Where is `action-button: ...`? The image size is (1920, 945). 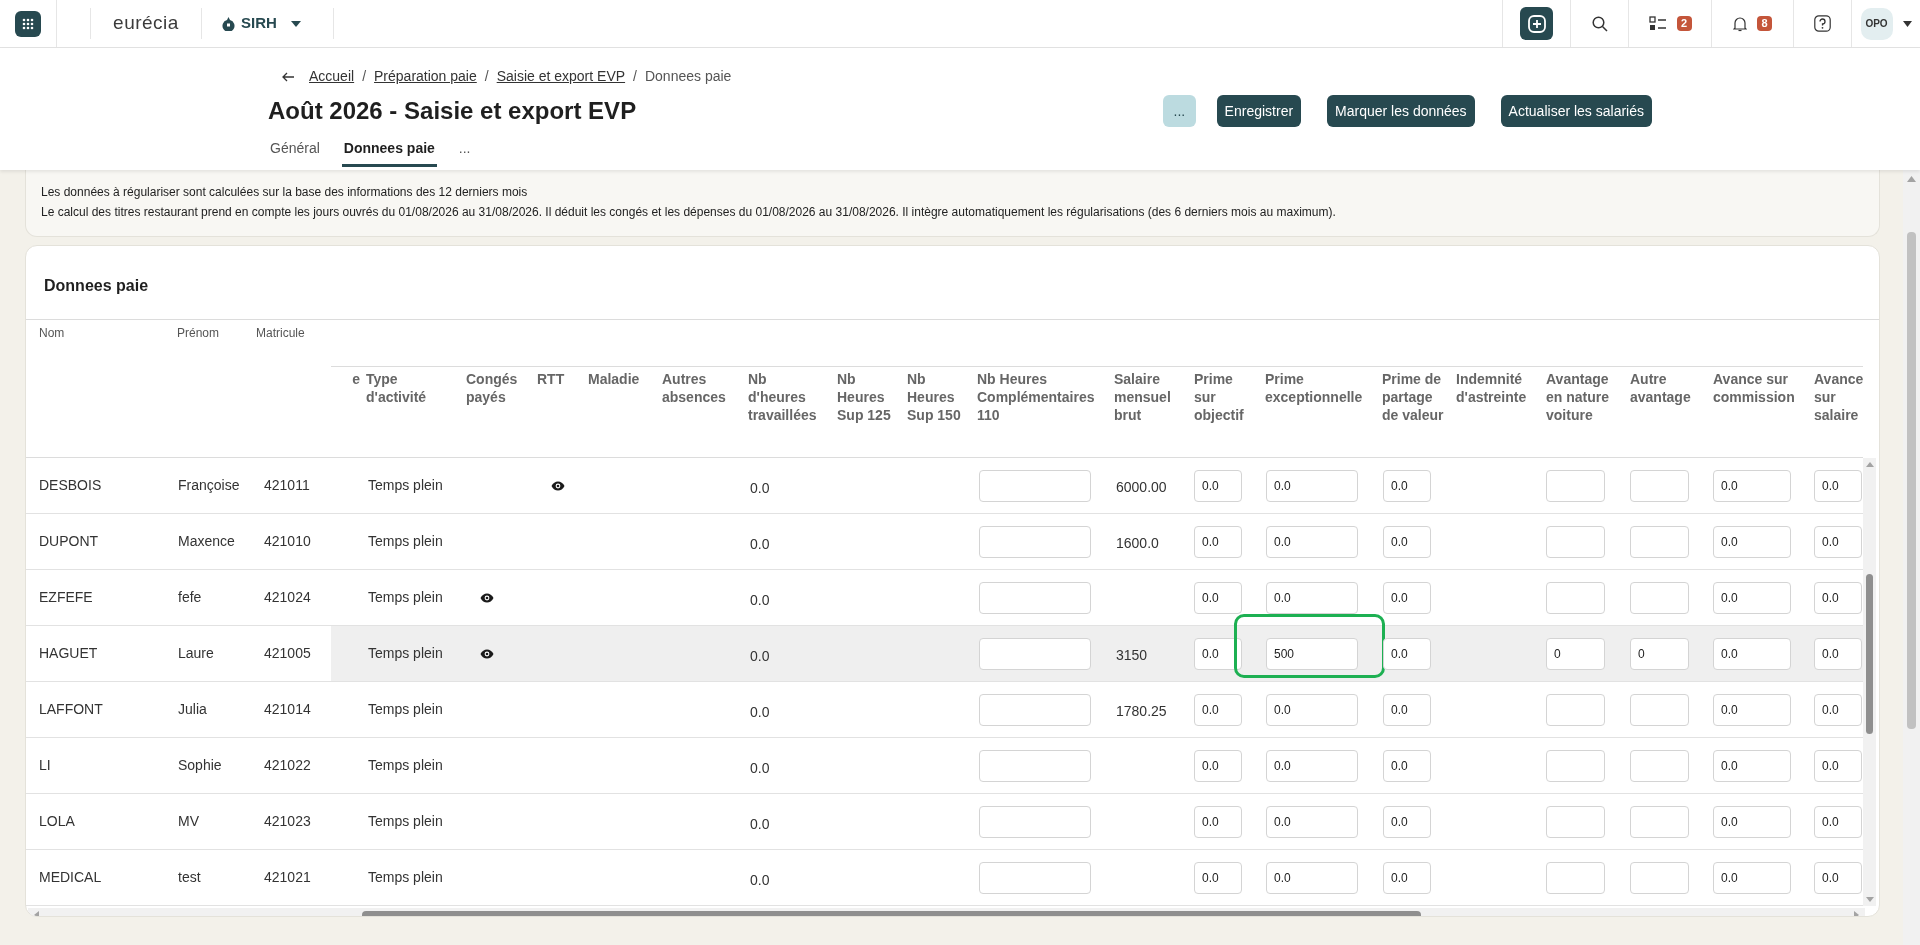 action-button: ... is located at coordinates (1179, 111).